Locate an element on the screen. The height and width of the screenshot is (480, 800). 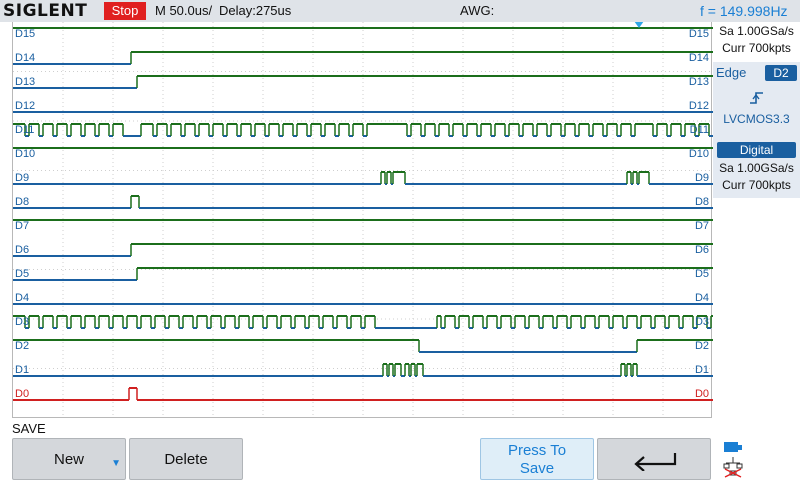
trigger-source-badge: D2 is located at coordinates (781, 73).